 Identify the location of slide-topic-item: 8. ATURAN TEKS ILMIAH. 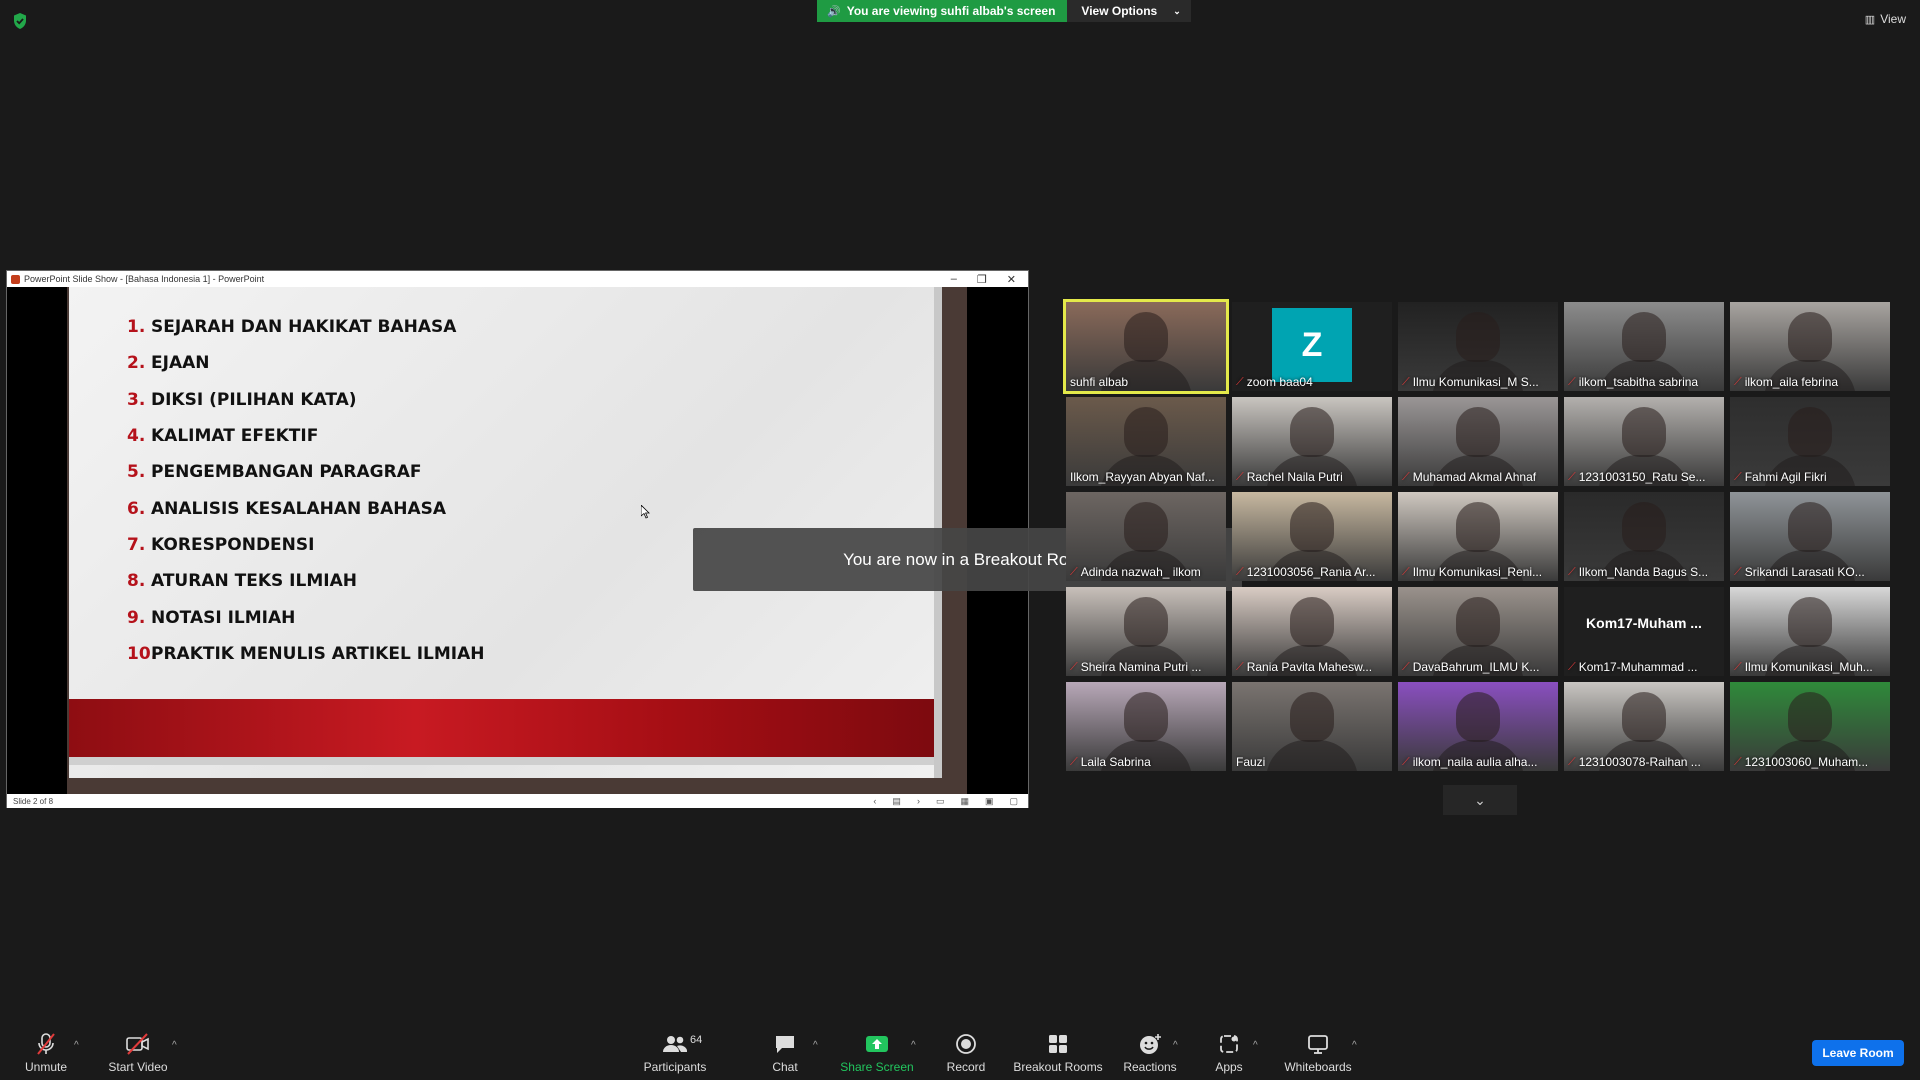
(306, 581).